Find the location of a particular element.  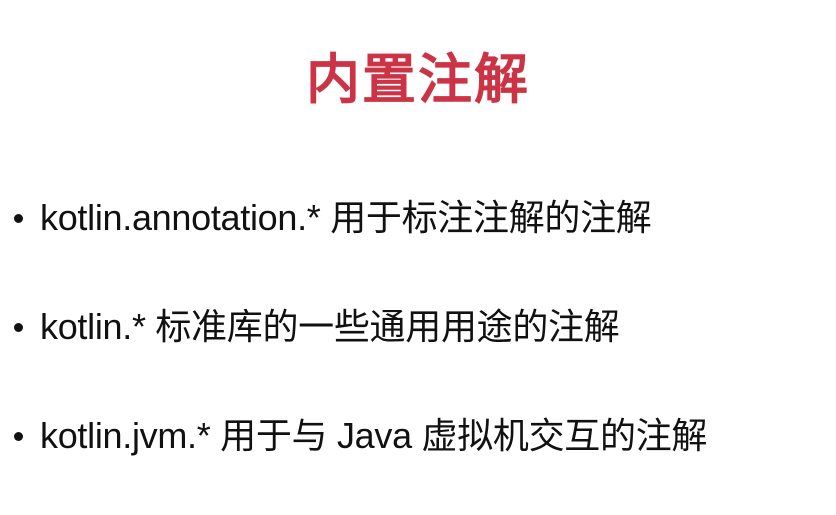

bullet-text: kotlin.jvm.* 用于与 Java 虚拟机交互的注解 is located at coordinates (374, 435).